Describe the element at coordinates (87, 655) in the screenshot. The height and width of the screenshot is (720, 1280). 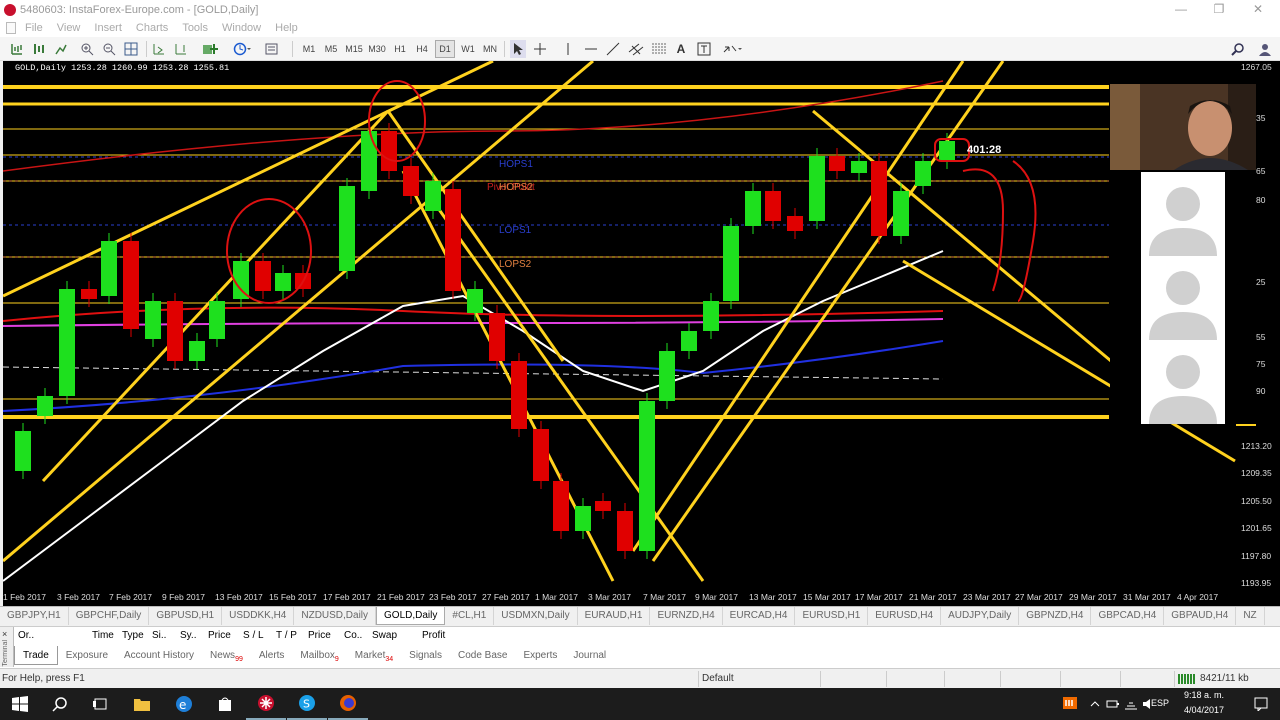
I see `terminal-tab: Exposure` at that location.